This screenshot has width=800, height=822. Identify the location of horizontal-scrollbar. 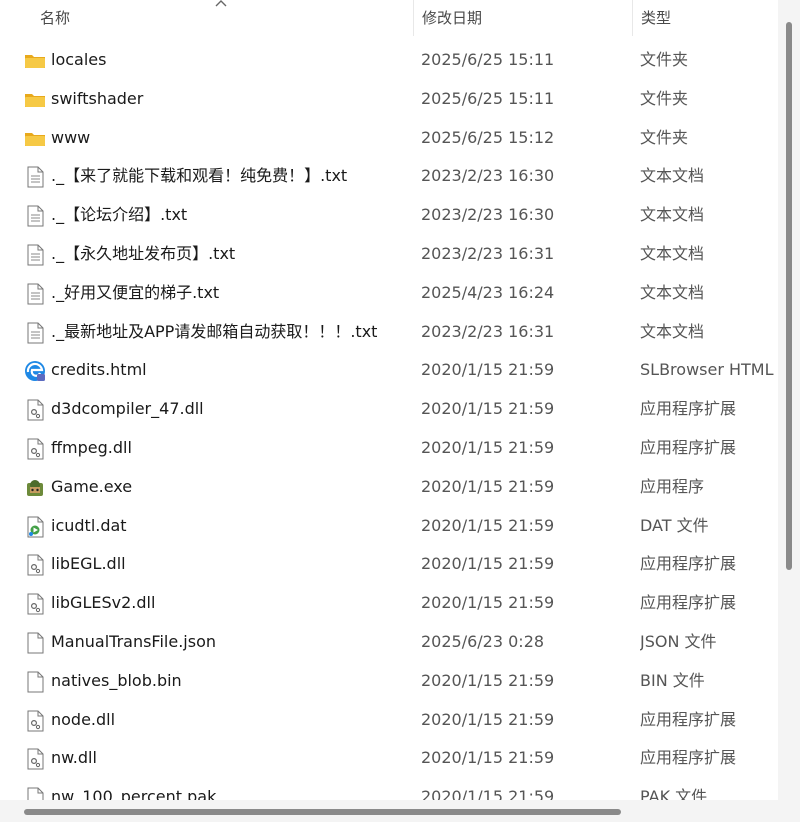
(400, 811).